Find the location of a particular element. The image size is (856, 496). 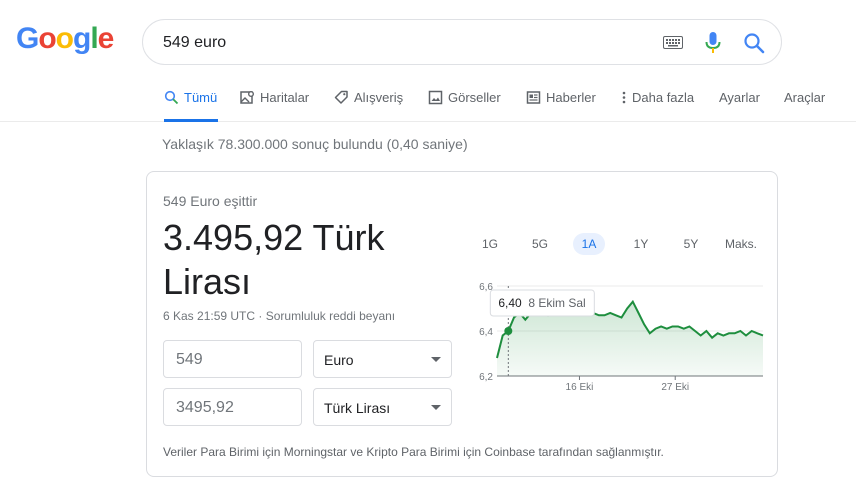

result-line-1: 3.495,92 Türk is located at coordinates (274, 237).